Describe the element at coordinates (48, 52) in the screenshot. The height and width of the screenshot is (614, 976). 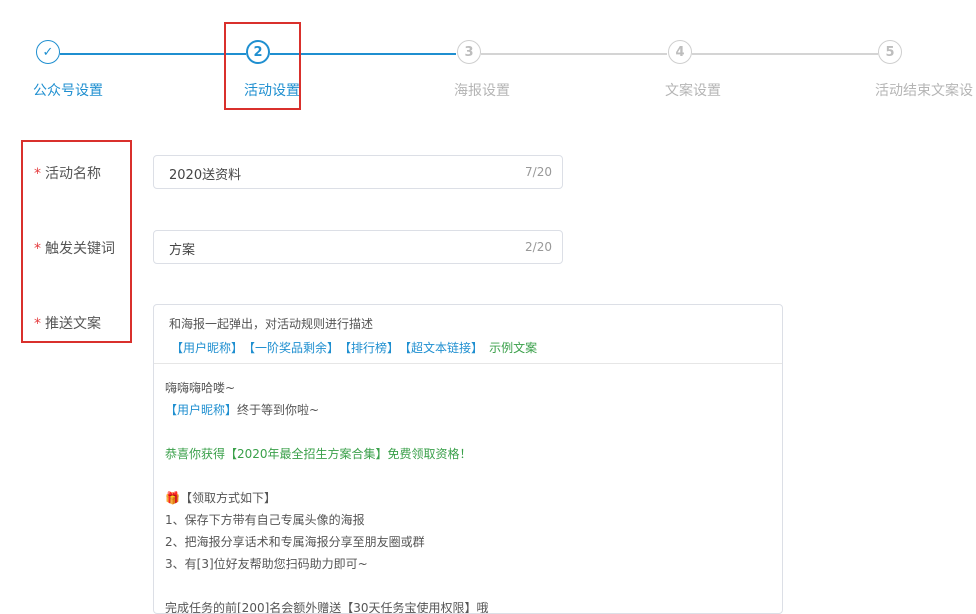
I see `step-1-check-icon: ✓` at that location.